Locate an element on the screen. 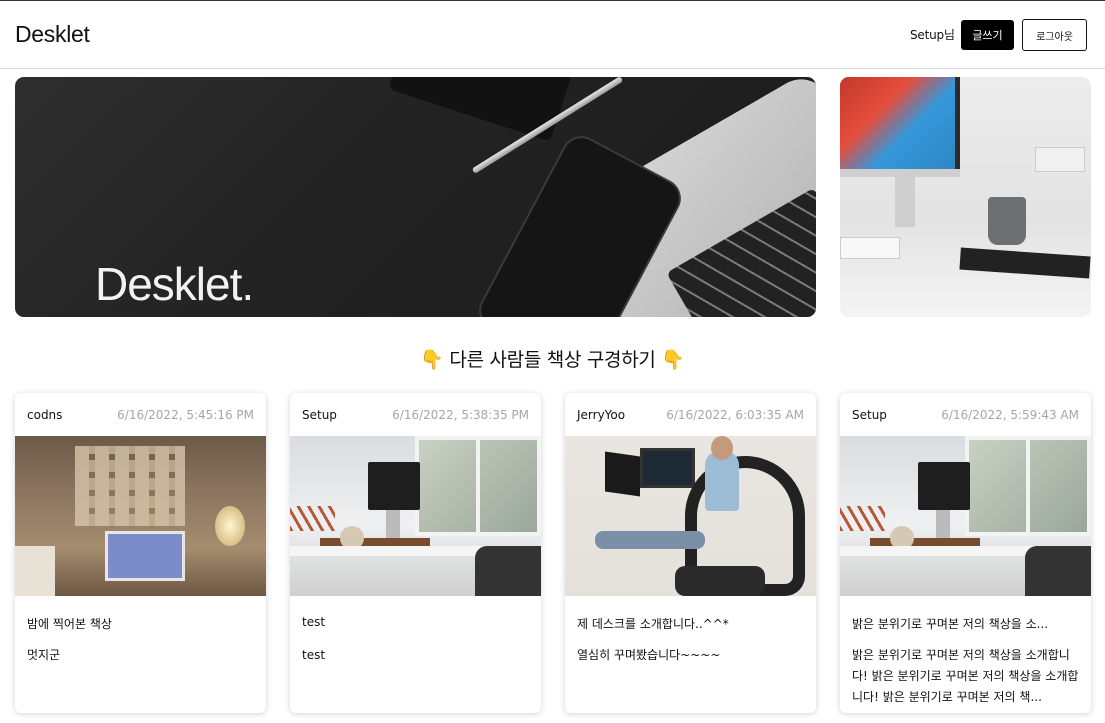 Image resolution: width=1105 pixels, height=723 pixels. post-title: 밤에 찍어본 책상 is located at coordinates (140, 623).